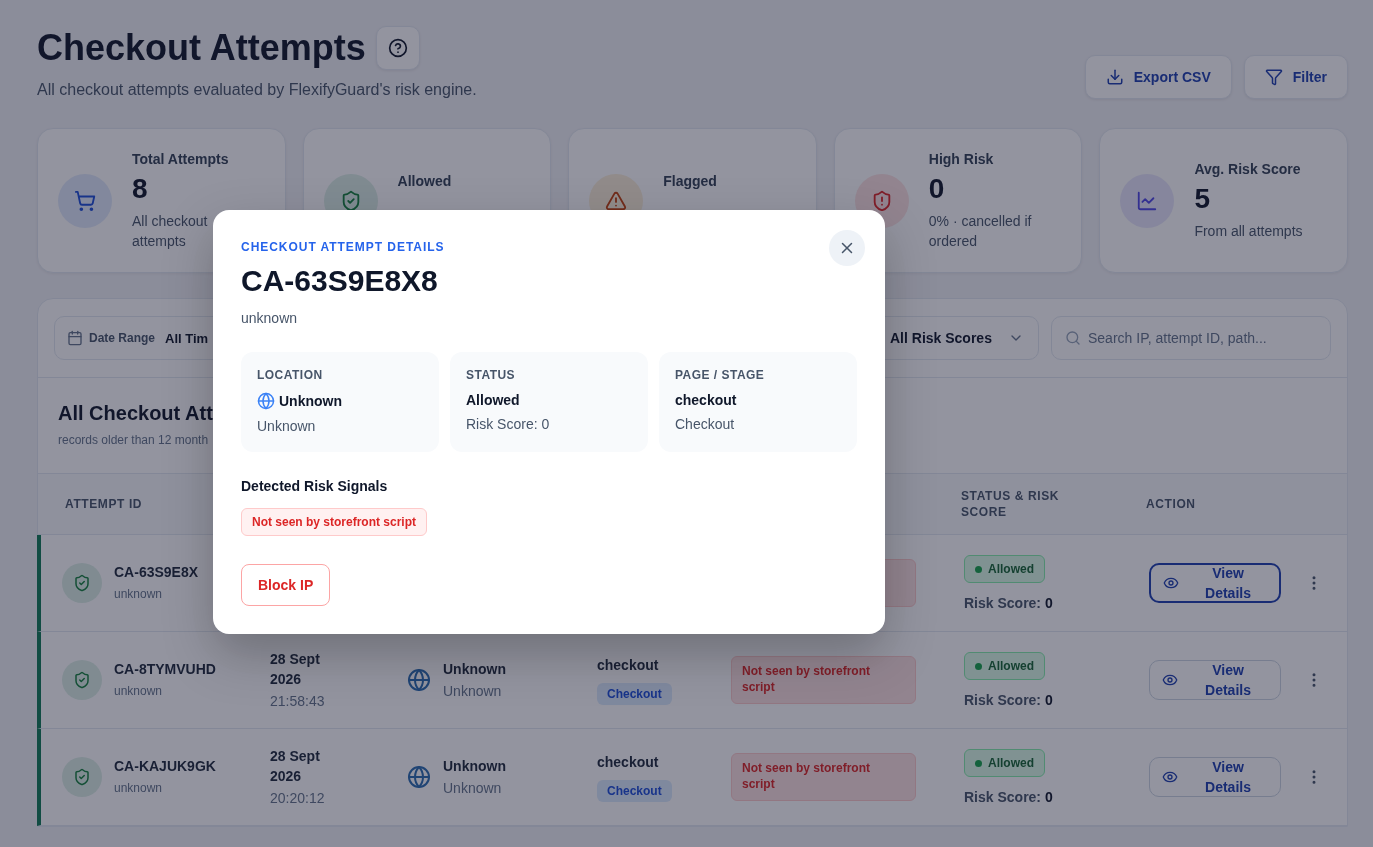 This screenshot has height=847, width=1373. I want to click on attempt-time: 20:20:12, so click(297, 798).